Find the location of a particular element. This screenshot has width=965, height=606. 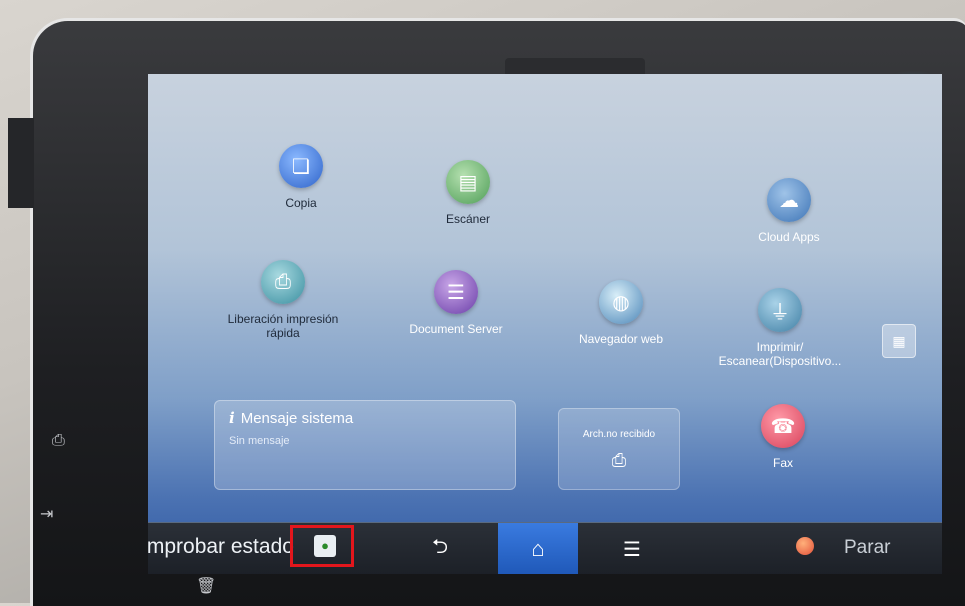

stop-button: Parar is located at coordinates (863, 550).